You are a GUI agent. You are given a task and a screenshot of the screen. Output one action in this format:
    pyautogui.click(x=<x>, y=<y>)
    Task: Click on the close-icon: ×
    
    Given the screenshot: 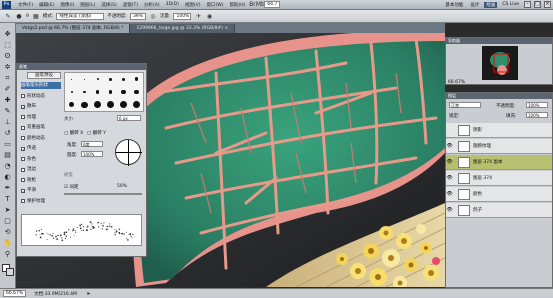 What is the action you would take?
    pyautogui.click(x=547, y=4)
    